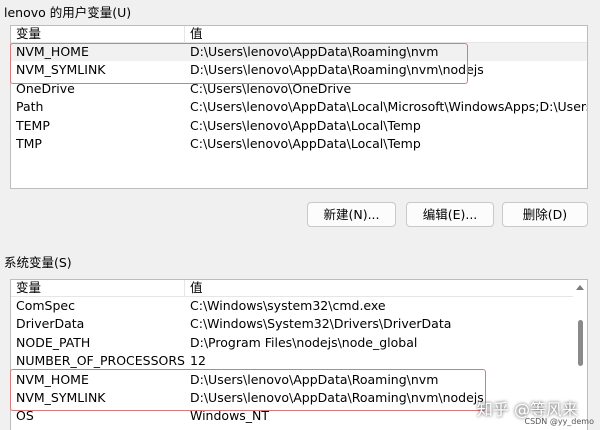 The height and width of the screenshot is (430, 600). I want to click on variable-name: ComSpec, so click(45, 305).